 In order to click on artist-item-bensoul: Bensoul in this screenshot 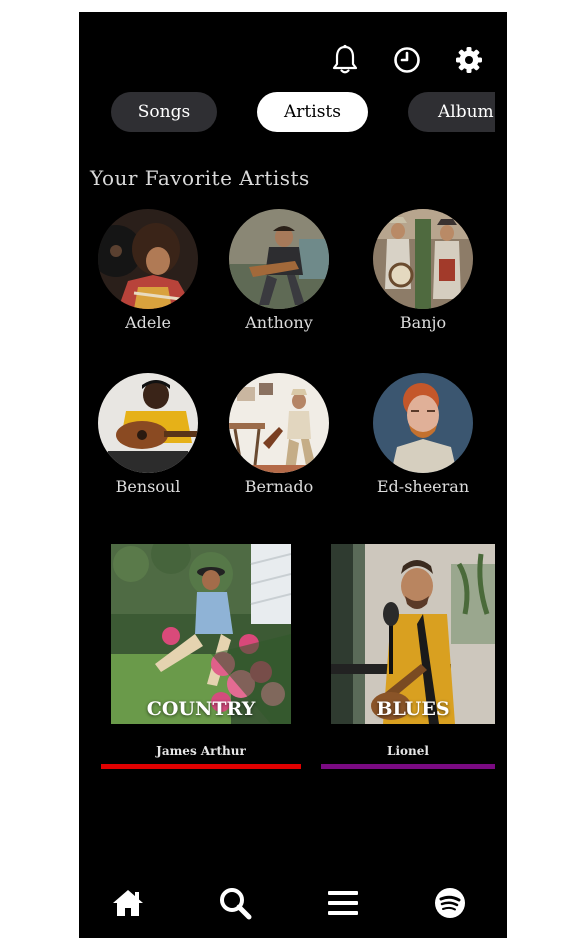, I will do `click(148, 434)`.